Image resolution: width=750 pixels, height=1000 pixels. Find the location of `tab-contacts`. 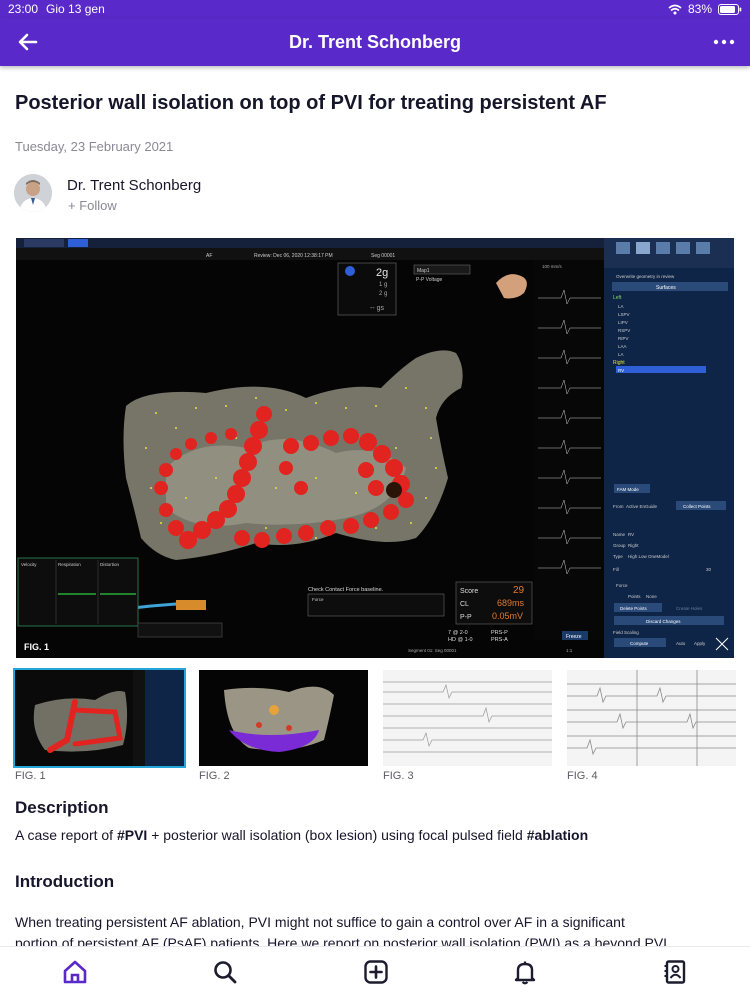

tab-contacts is located at coordinates (675, 972).